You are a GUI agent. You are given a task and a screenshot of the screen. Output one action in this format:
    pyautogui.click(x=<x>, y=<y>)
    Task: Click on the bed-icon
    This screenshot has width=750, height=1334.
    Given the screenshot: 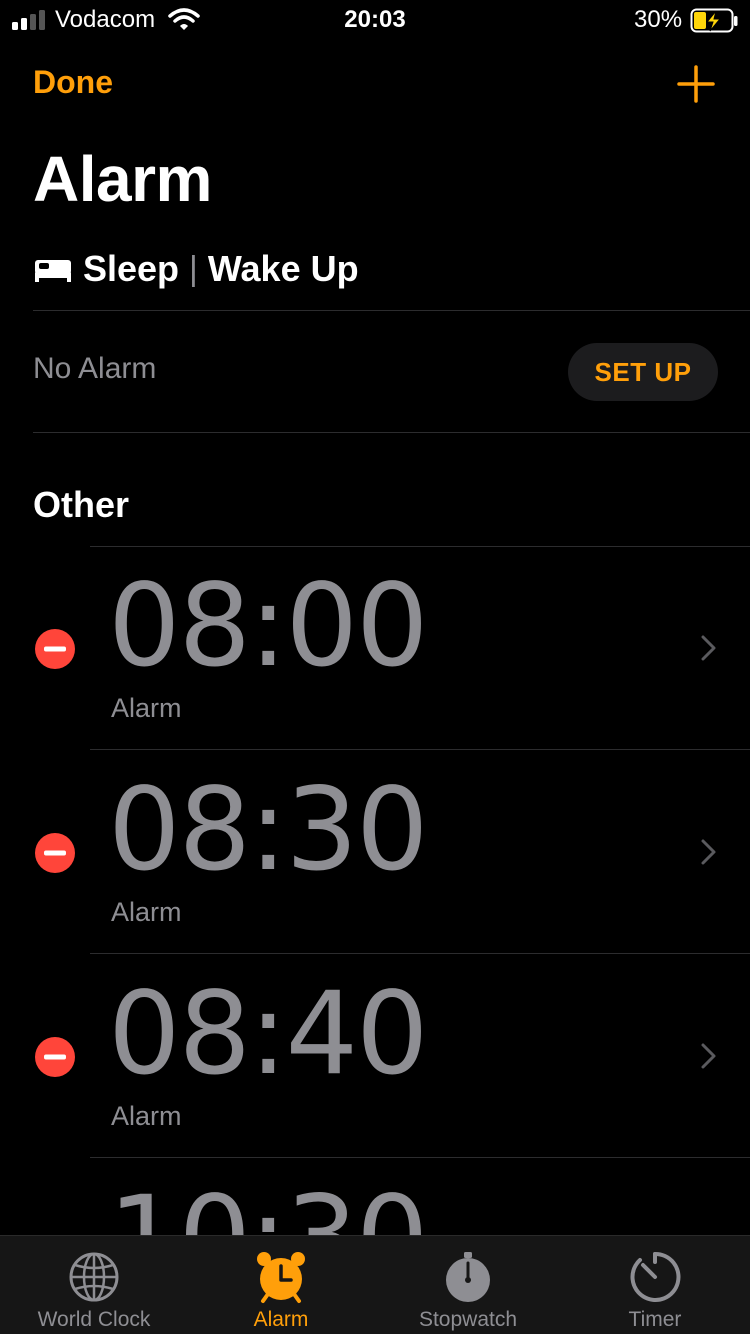 What is the action you would take?
    pyautogui.click(x=53, y=271)
    